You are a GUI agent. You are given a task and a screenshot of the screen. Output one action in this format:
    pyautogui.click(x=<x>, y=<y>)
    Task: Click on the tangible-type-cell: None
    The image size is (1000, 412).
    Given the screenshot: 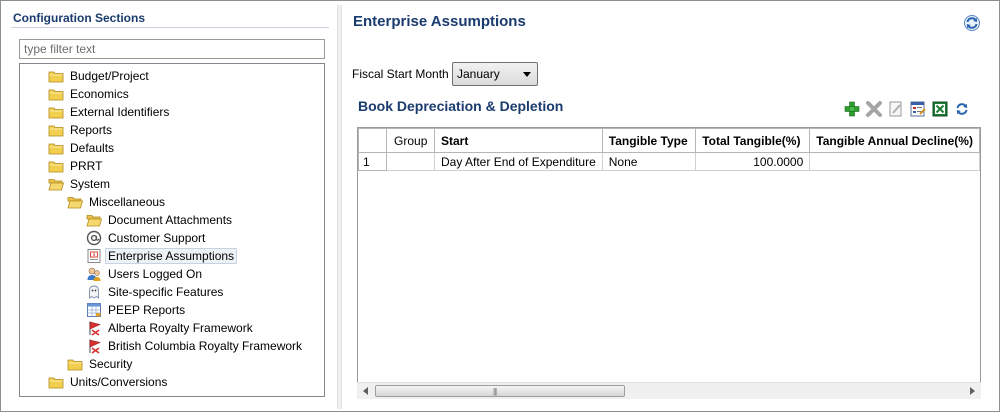 What is the action you would take?
    pyautogui.click(x=649, y=161)
    